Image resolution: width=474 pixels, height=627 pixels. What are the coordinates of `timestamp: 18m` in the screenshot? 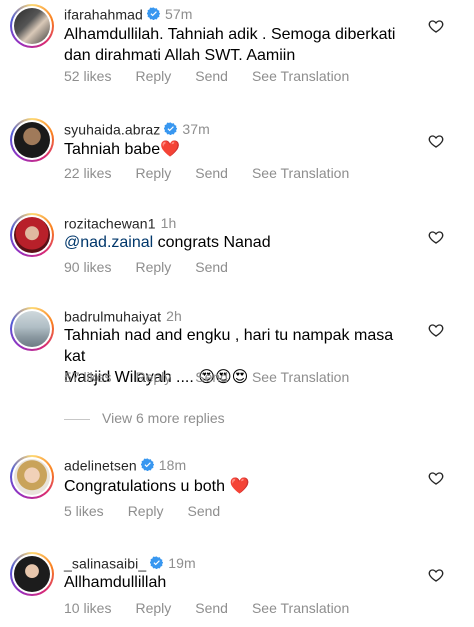 It's located at (172, 465).